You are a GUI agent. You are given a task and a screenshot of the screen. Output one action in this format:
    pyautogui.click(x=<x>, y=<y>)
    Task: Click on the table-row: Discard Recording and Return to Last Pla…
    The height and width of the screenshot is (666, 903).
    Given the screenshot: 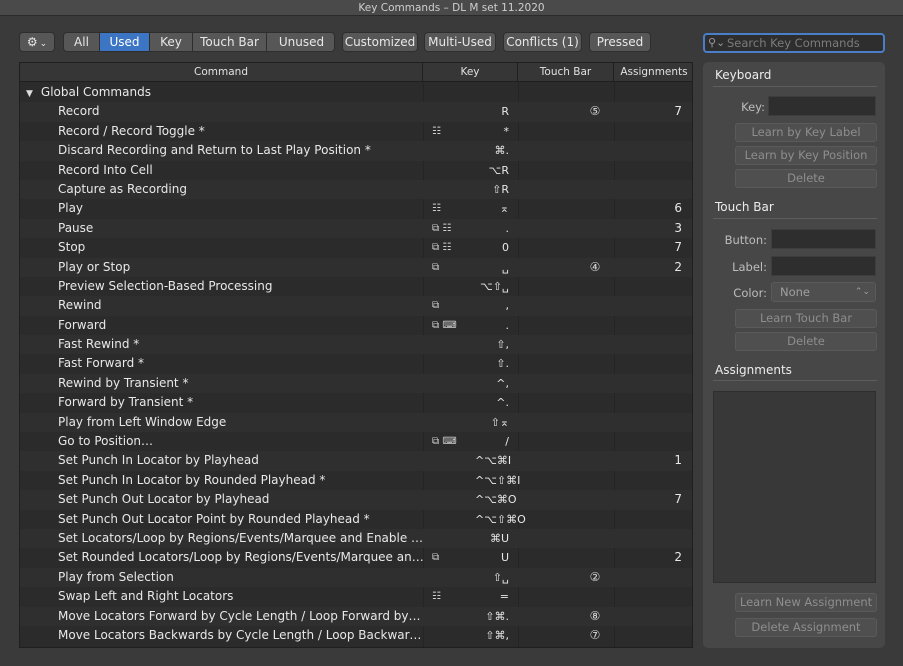 What is the action you would take?
    pyautogui.click(x=356, y=151)
    